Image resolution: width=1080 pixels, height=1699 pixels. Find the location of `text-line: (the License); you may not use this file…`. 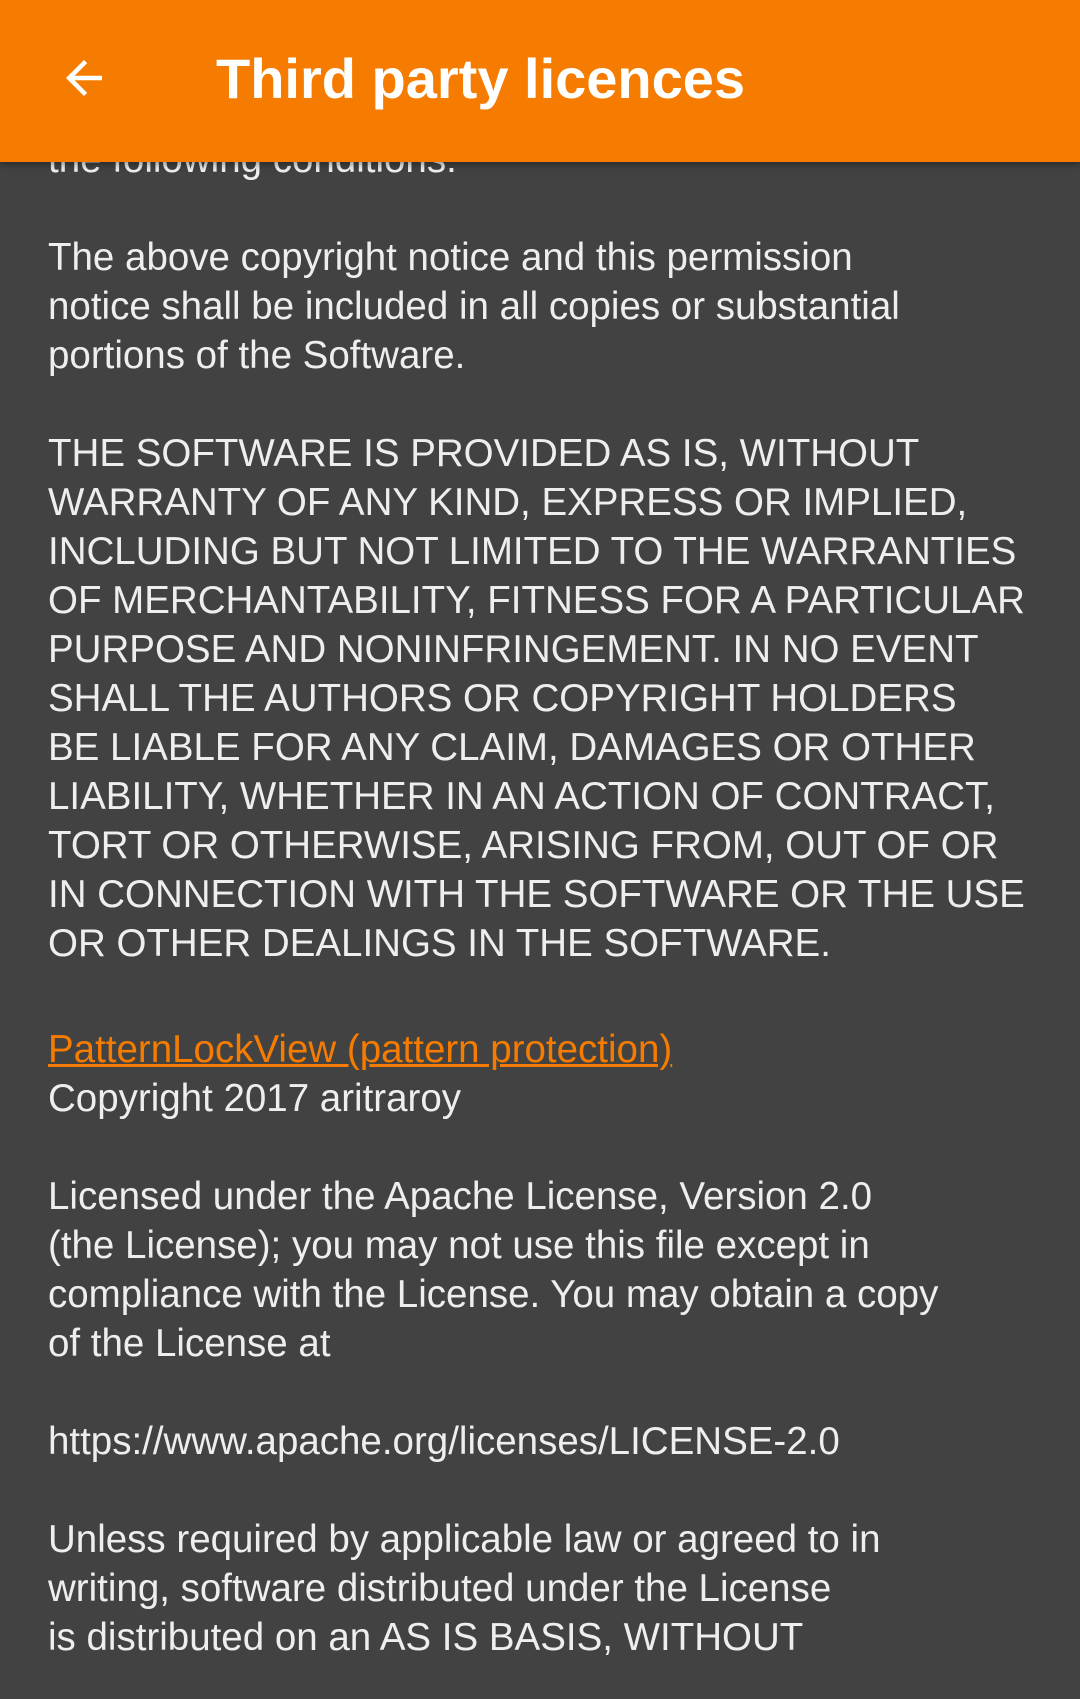

text-line: (the License); you may not use this file… is located at coordinates (459, 1245).